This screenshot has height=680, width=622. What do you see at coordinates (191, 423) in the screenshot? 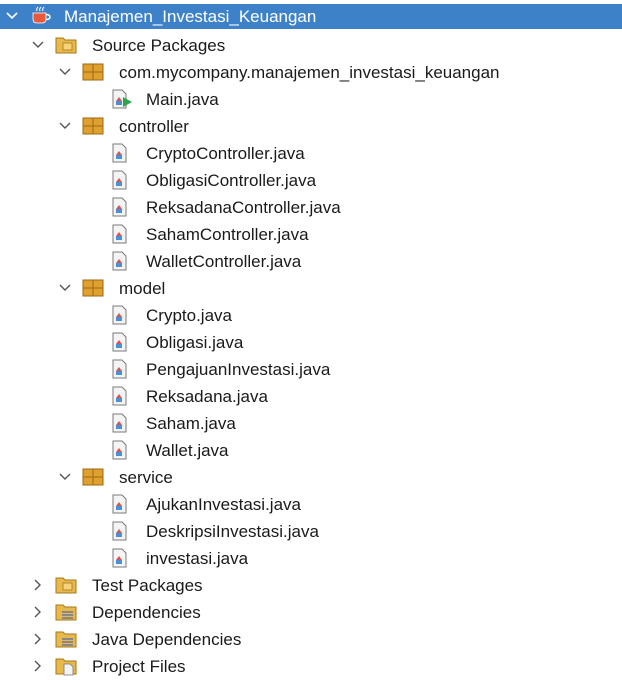
I see `file-label: Saham.java` at bounding box center [191, 423].